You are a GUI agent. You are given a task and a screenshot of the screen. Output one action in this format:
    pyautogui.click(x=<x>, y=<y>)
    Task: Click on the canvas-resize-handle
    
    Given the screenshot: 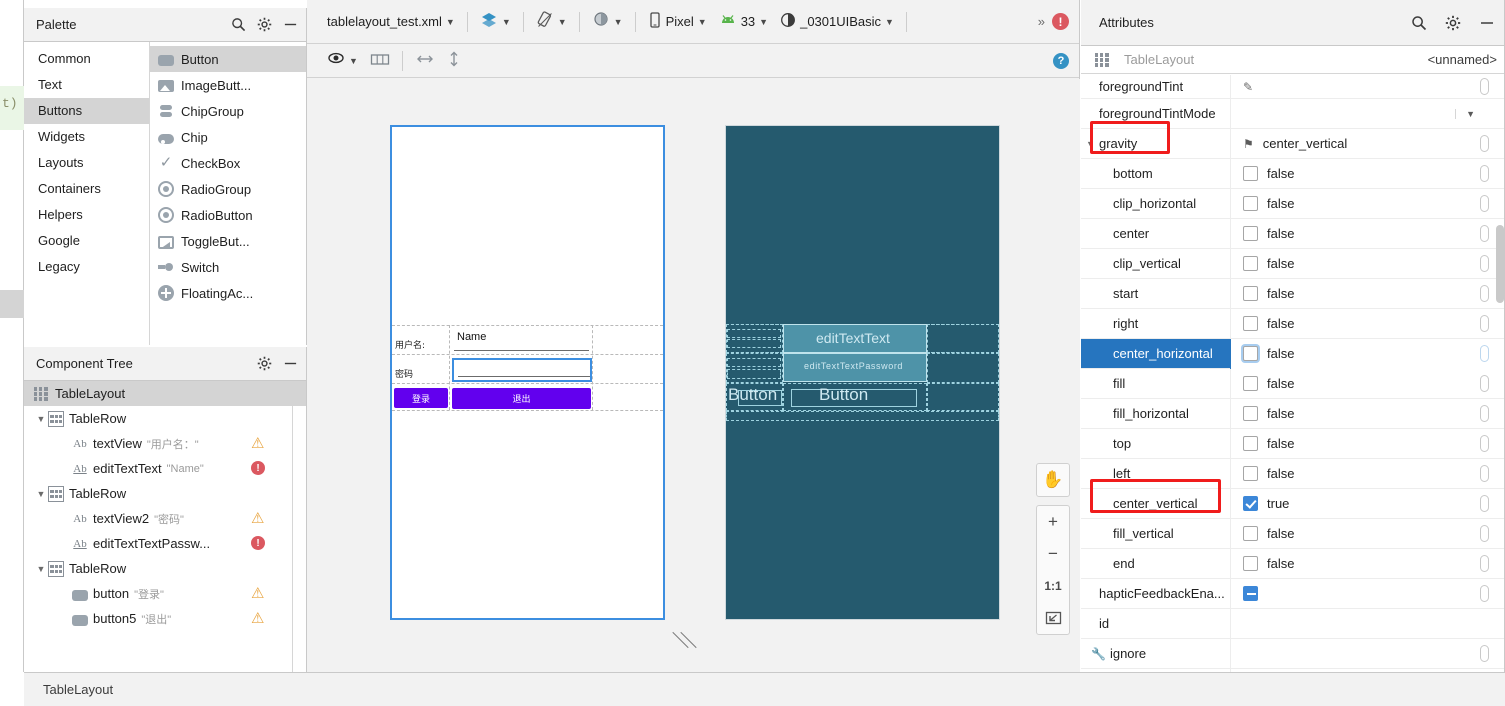 What is the action you would take?
    pyautogui.click(x=684, y=640)
    